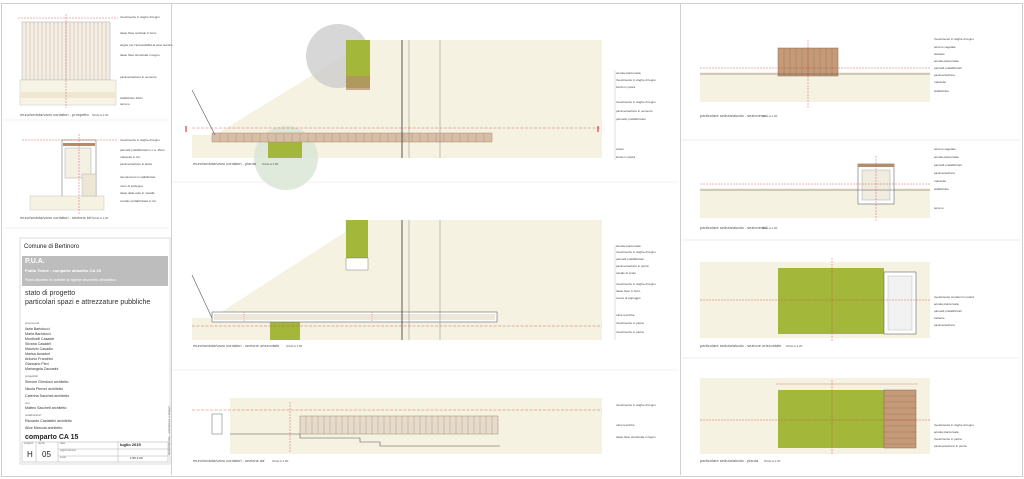 The width and height of the screenshot is (1024, 479). What do you see at coordinates (32, 376) in the screenshot?
I see `designers-label: progettisti` at bounding box center [32, 376].